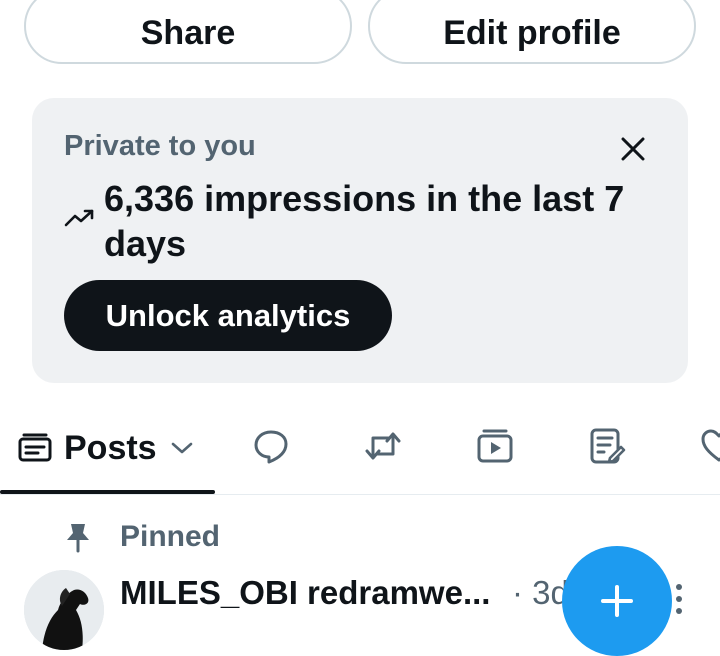 The image size is (720, 656). Describe the element at coordinates (78, 538) in the screenshot. I see `pin-icon` at that location.